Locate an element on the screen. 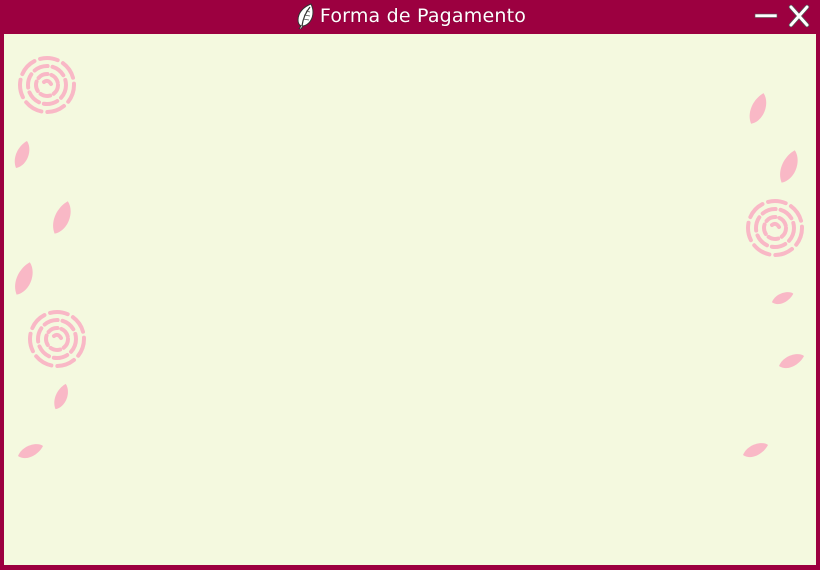  minimize-button is located at coordinates (766, 16).